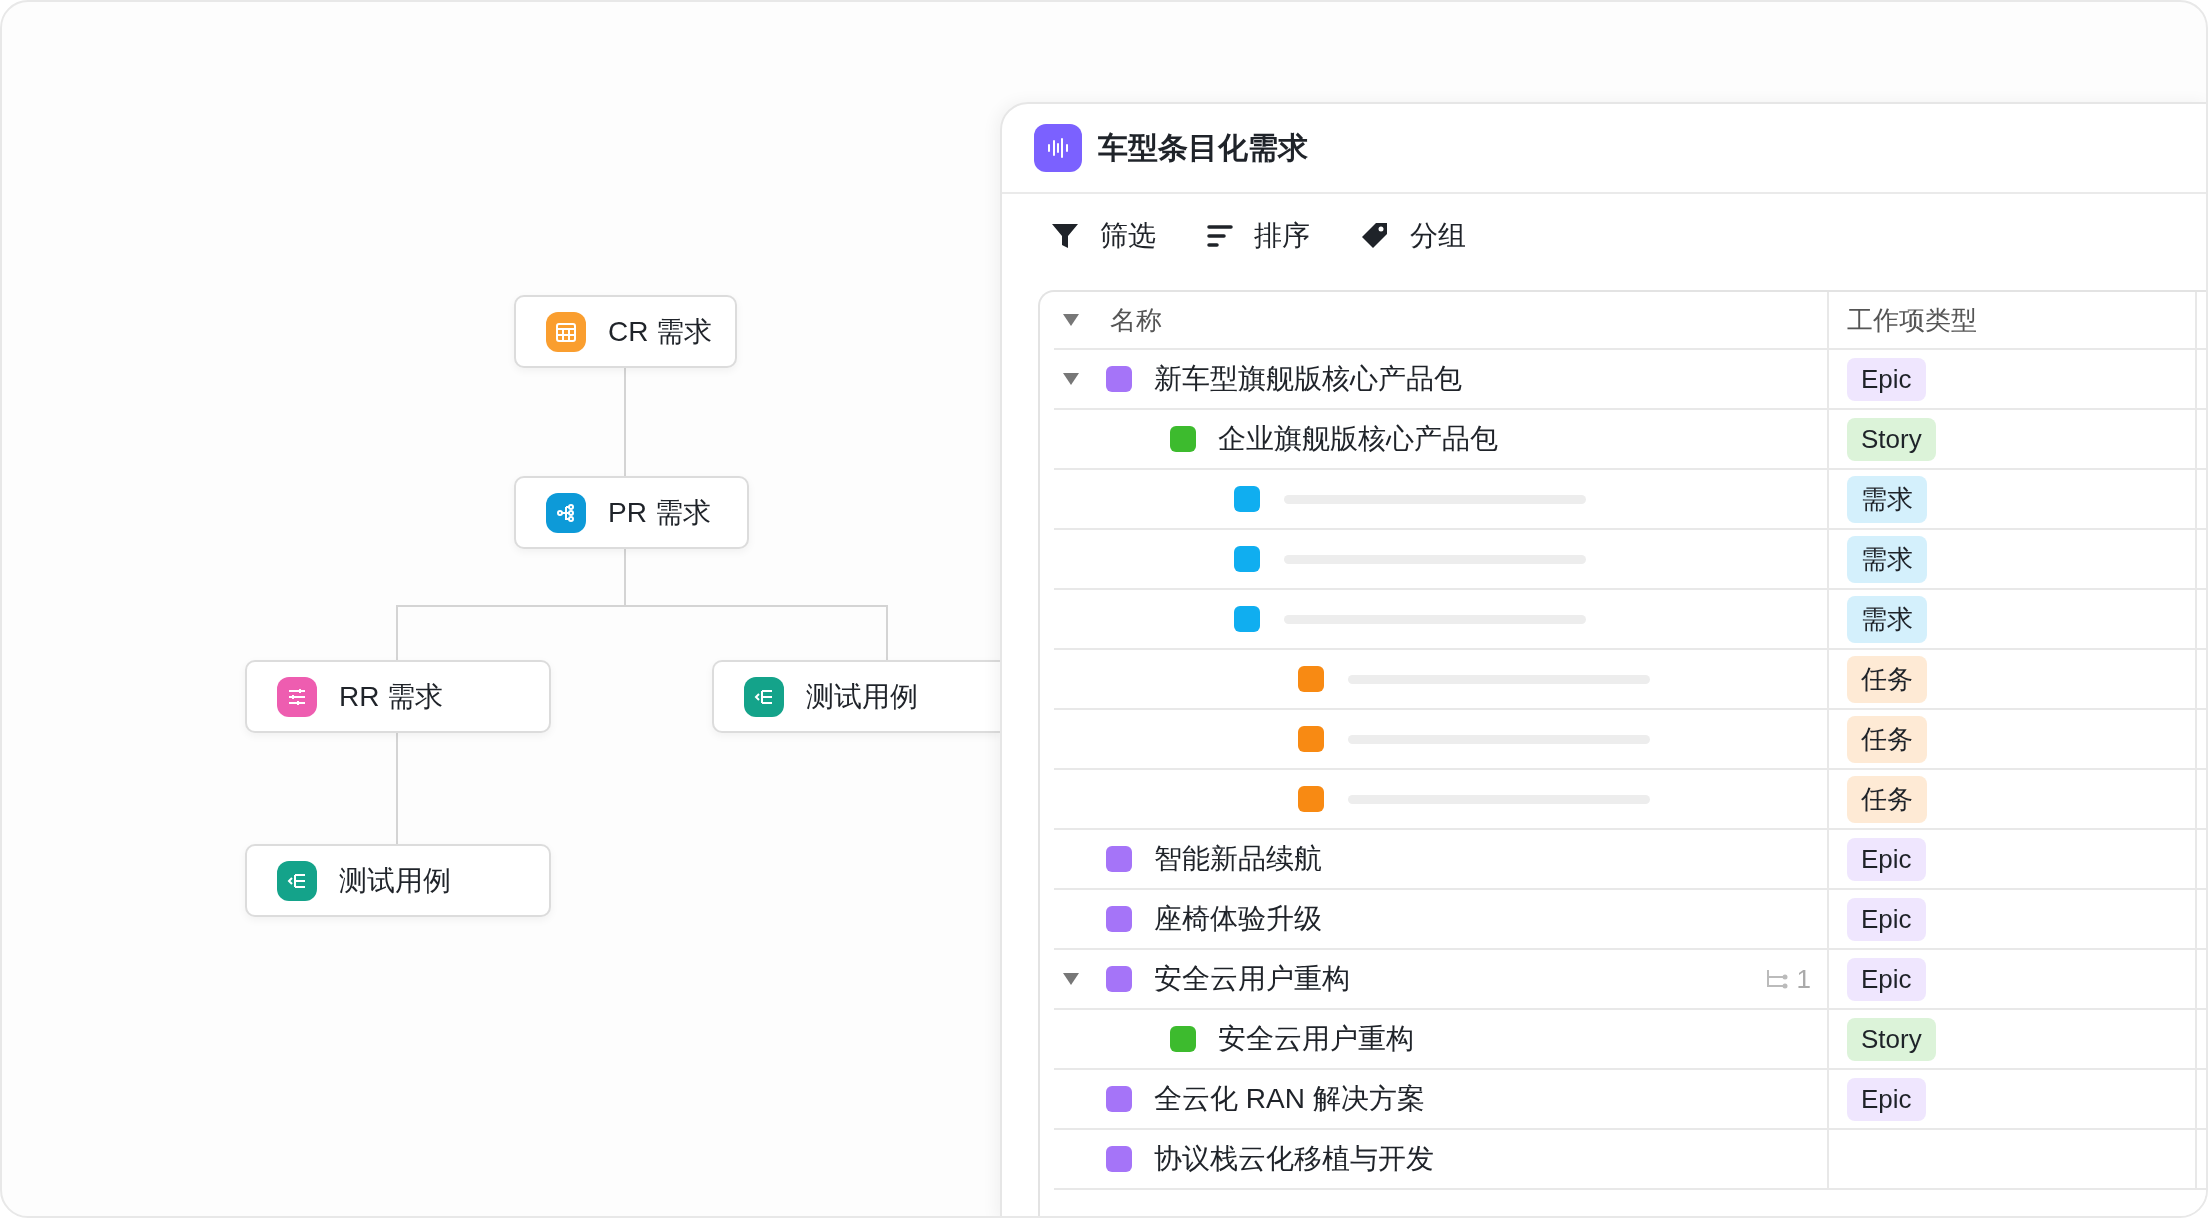 The width and height of the screenshot is (2208, 1220). What do you see at coordinates (1065, 236) in the screenshot?
I see `filter-icon` at bounding box center [1065, 236].